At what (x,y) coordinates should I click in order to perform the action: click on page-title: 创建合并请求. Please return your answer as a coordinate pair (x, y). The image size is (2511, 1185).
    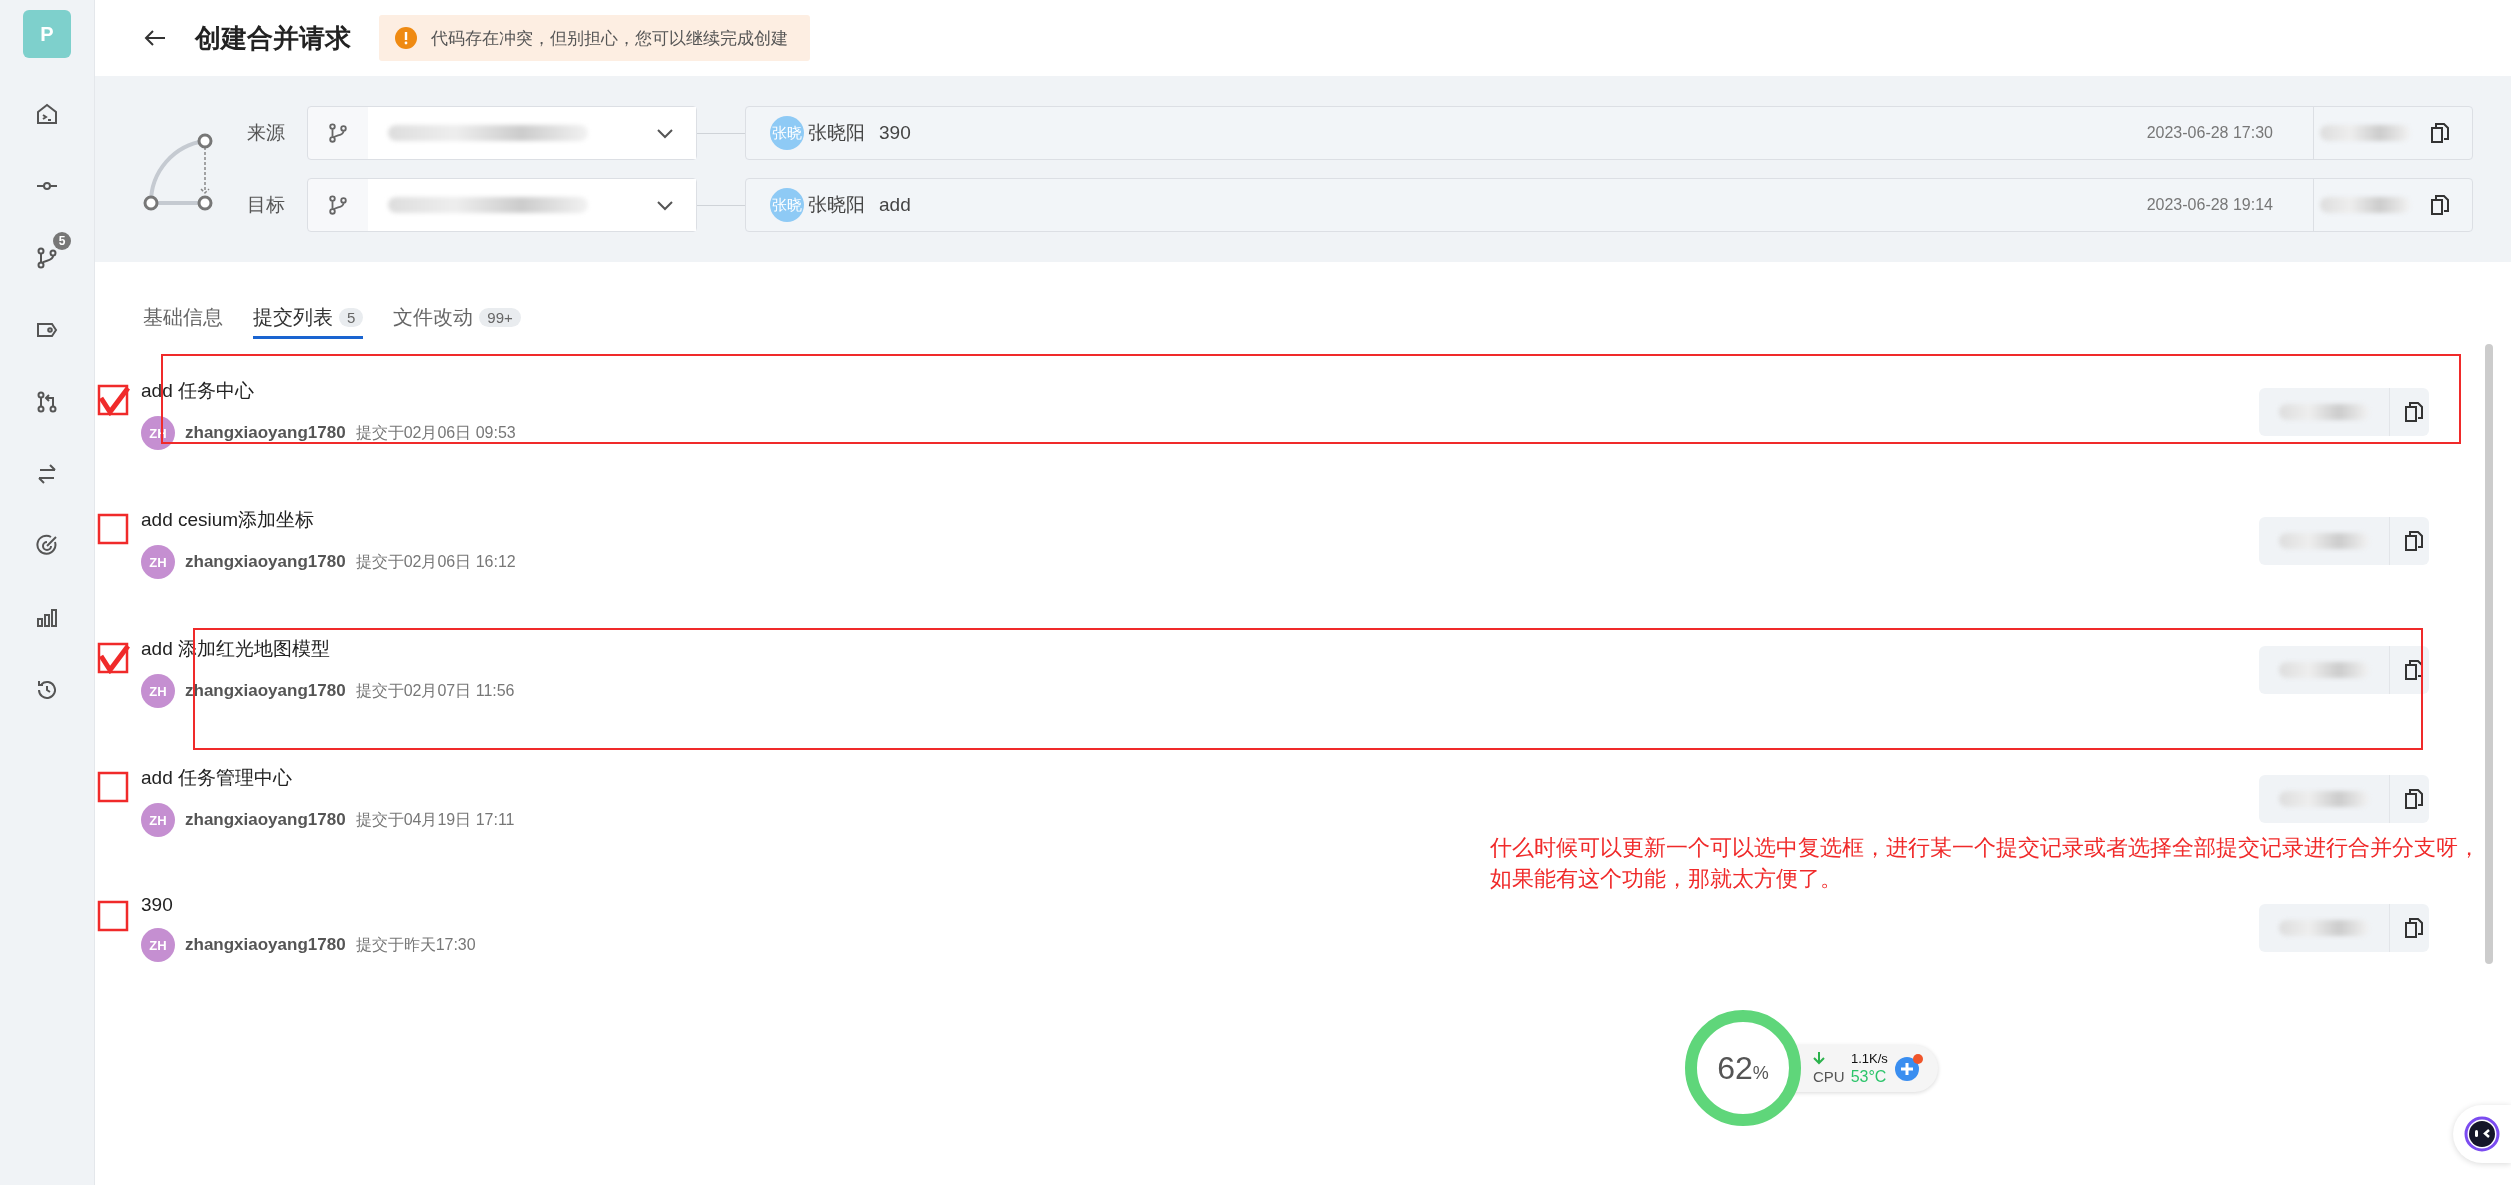
    Looking at the image, I should click on (273, 38).